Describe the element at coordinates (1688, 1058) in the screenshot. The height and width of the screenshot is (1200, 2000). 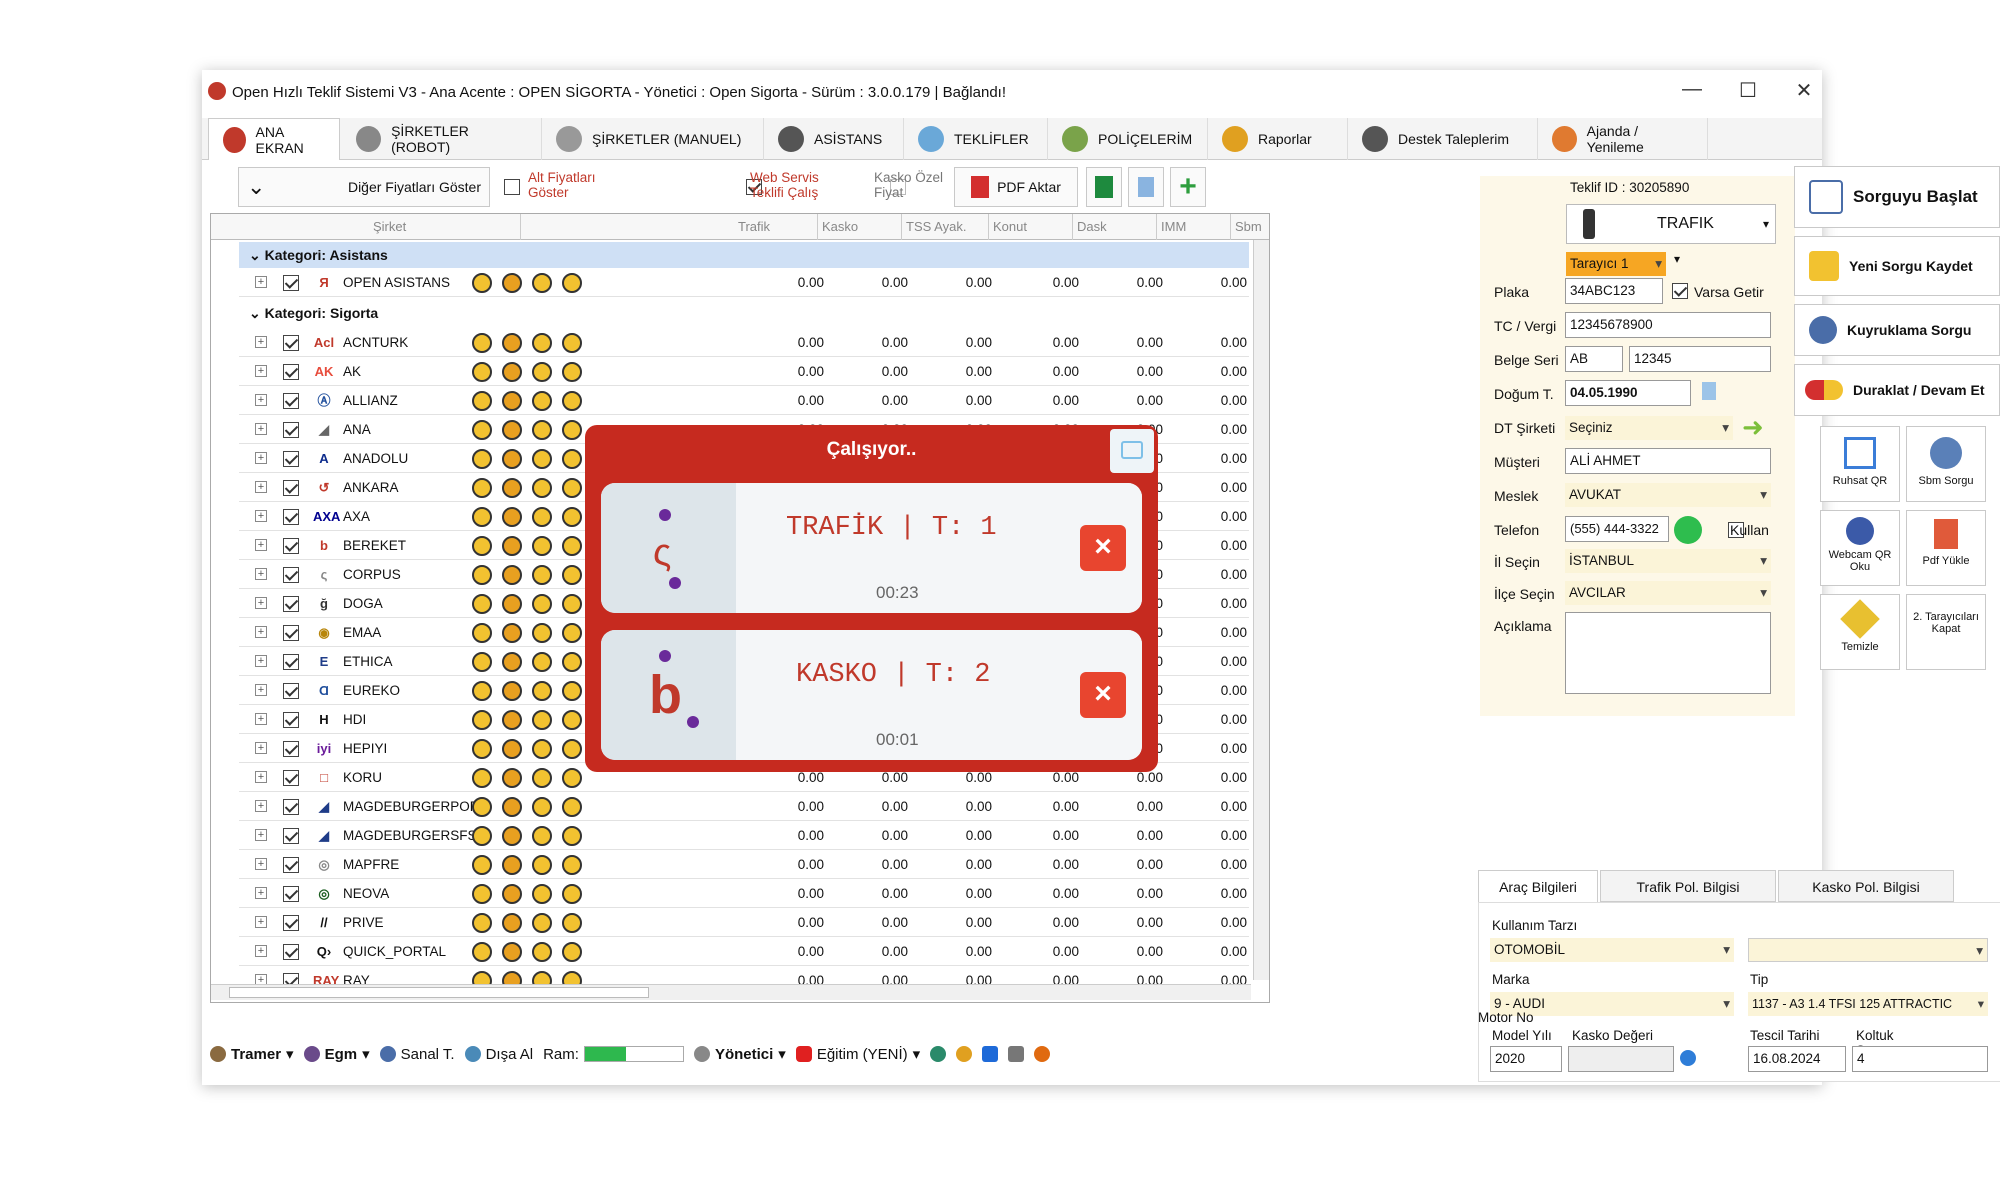
I see `search-icon` at that location.